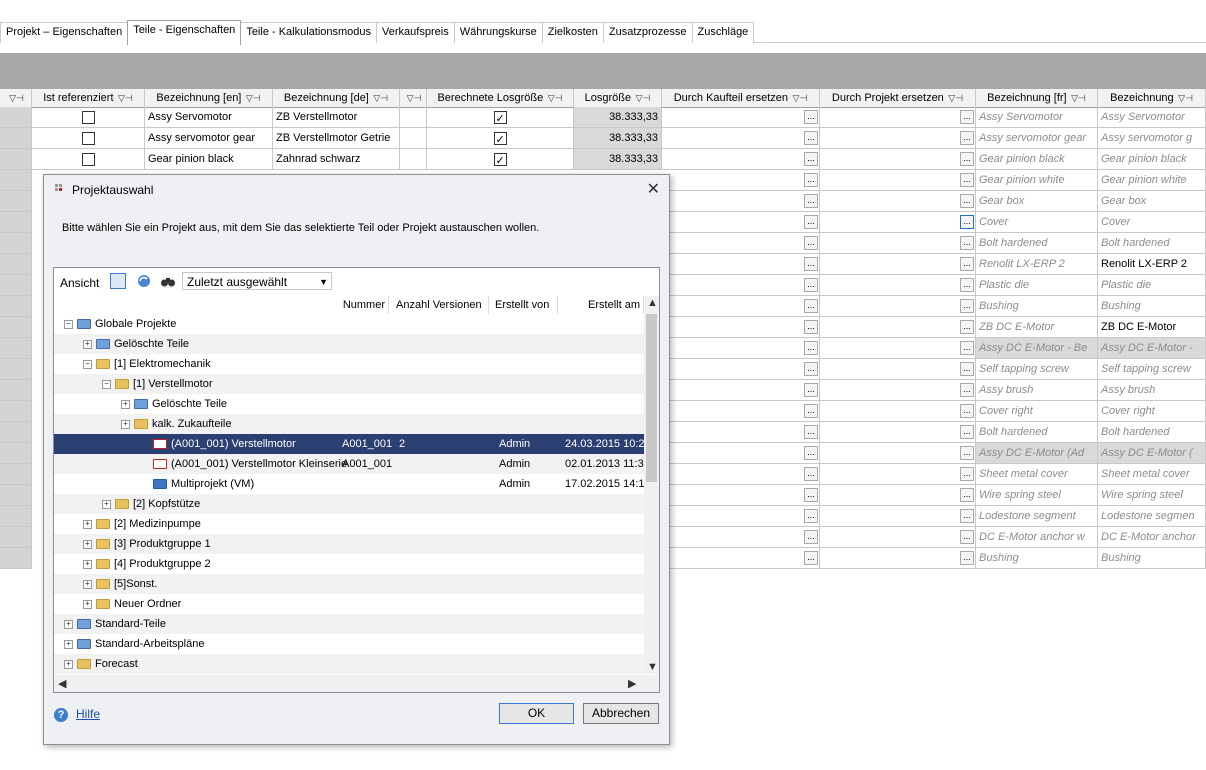 Image resolution: width=1206 pixels, height=770 pixels. I want to click on name-cell: Assy DC E-Motor (, so click(1152, 453).